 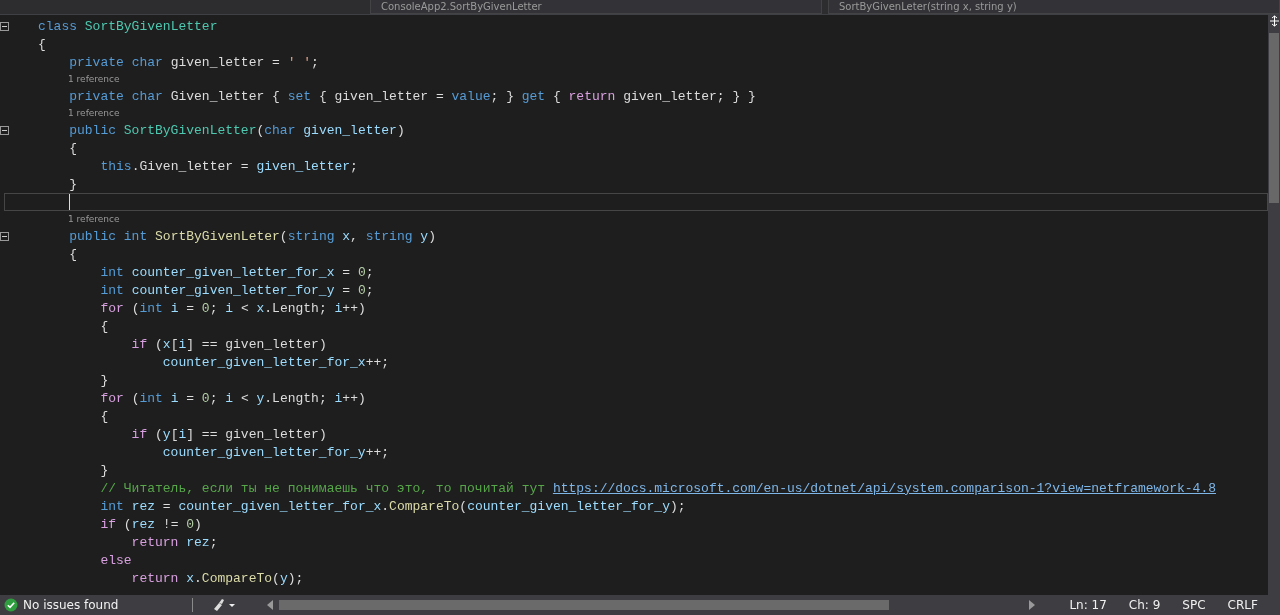 What do you see at coordinates (393, 506) in the screenshot?
I see `code-line: int rez = counter_given_letter_for_x.CompareTo(counter_given_letter_for_y);` at bounding box center [393, 506].